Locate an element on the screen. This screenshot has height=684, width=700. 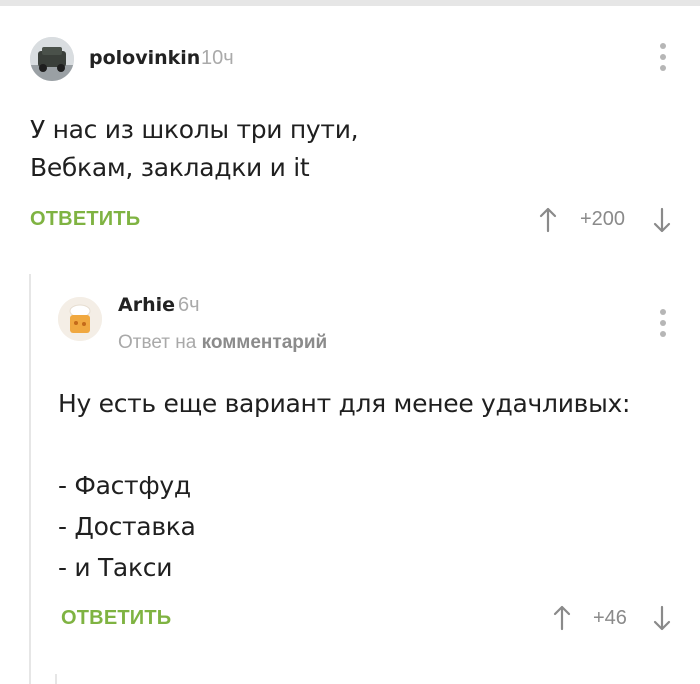
reply-to-prefix: Ответ на is located at coordinates (157, 342).